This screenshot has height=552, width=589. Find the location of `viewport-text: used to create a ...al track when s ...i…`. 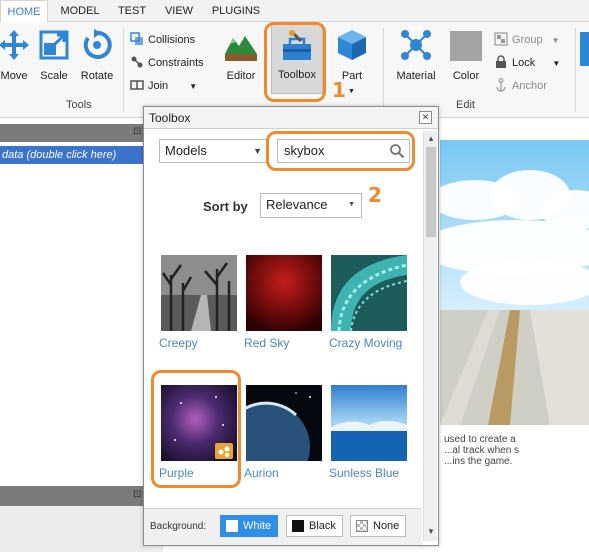

viewport-text: used to create a ...al track when s ...i… is located at coordinates (482, 450).